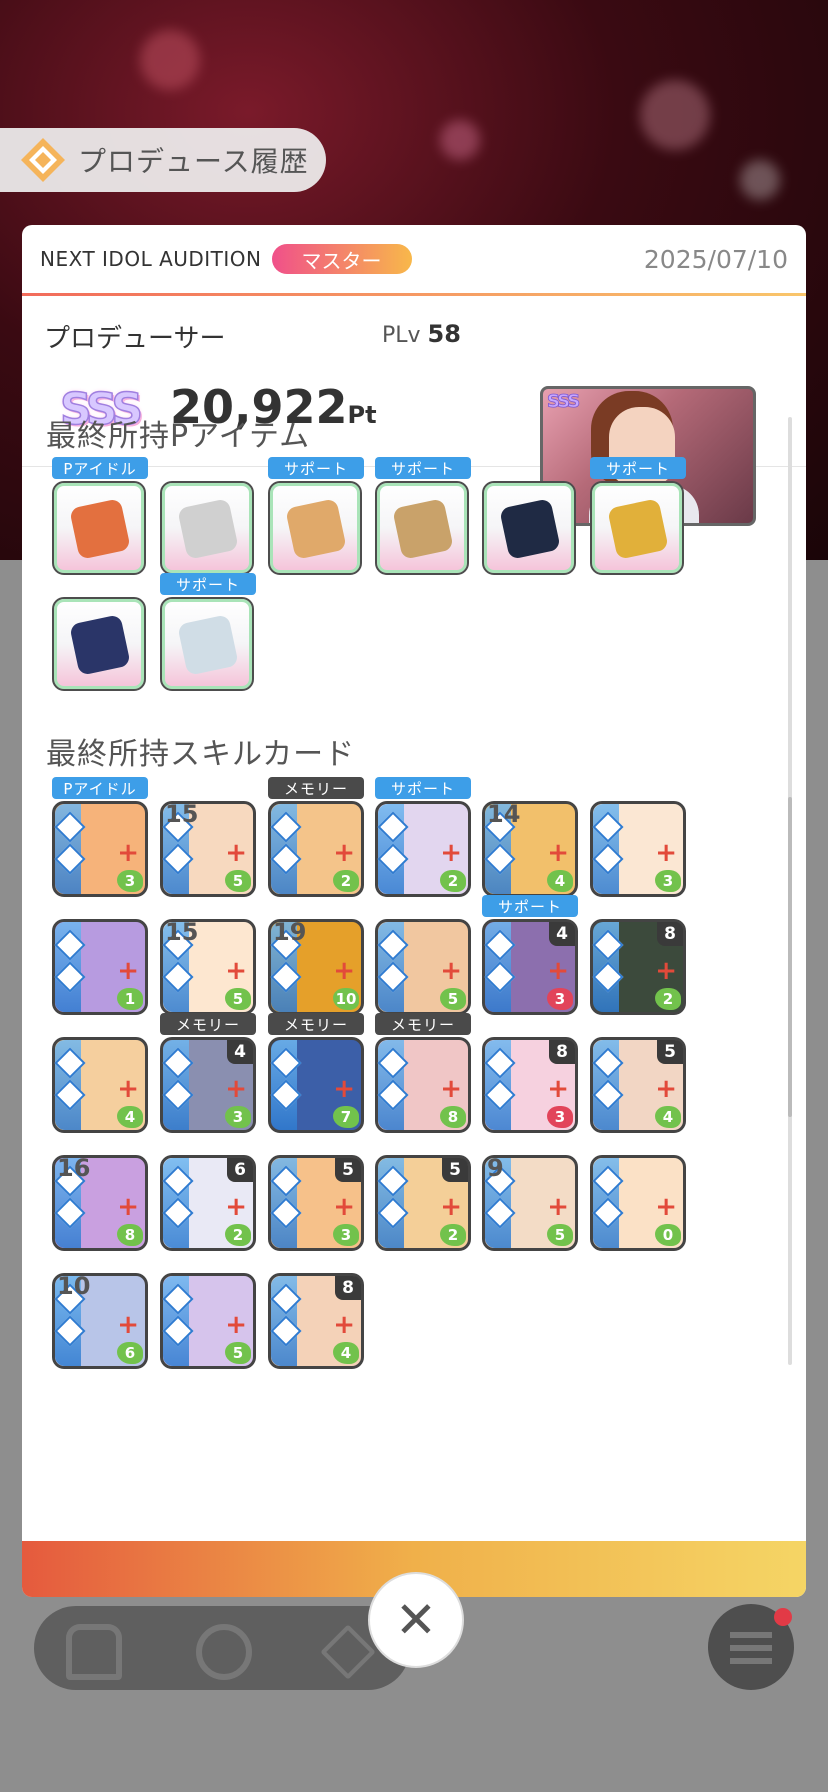 This screenshot has width=828, height=1792. I want to click on skill-card: +0, so click(638, 1203).